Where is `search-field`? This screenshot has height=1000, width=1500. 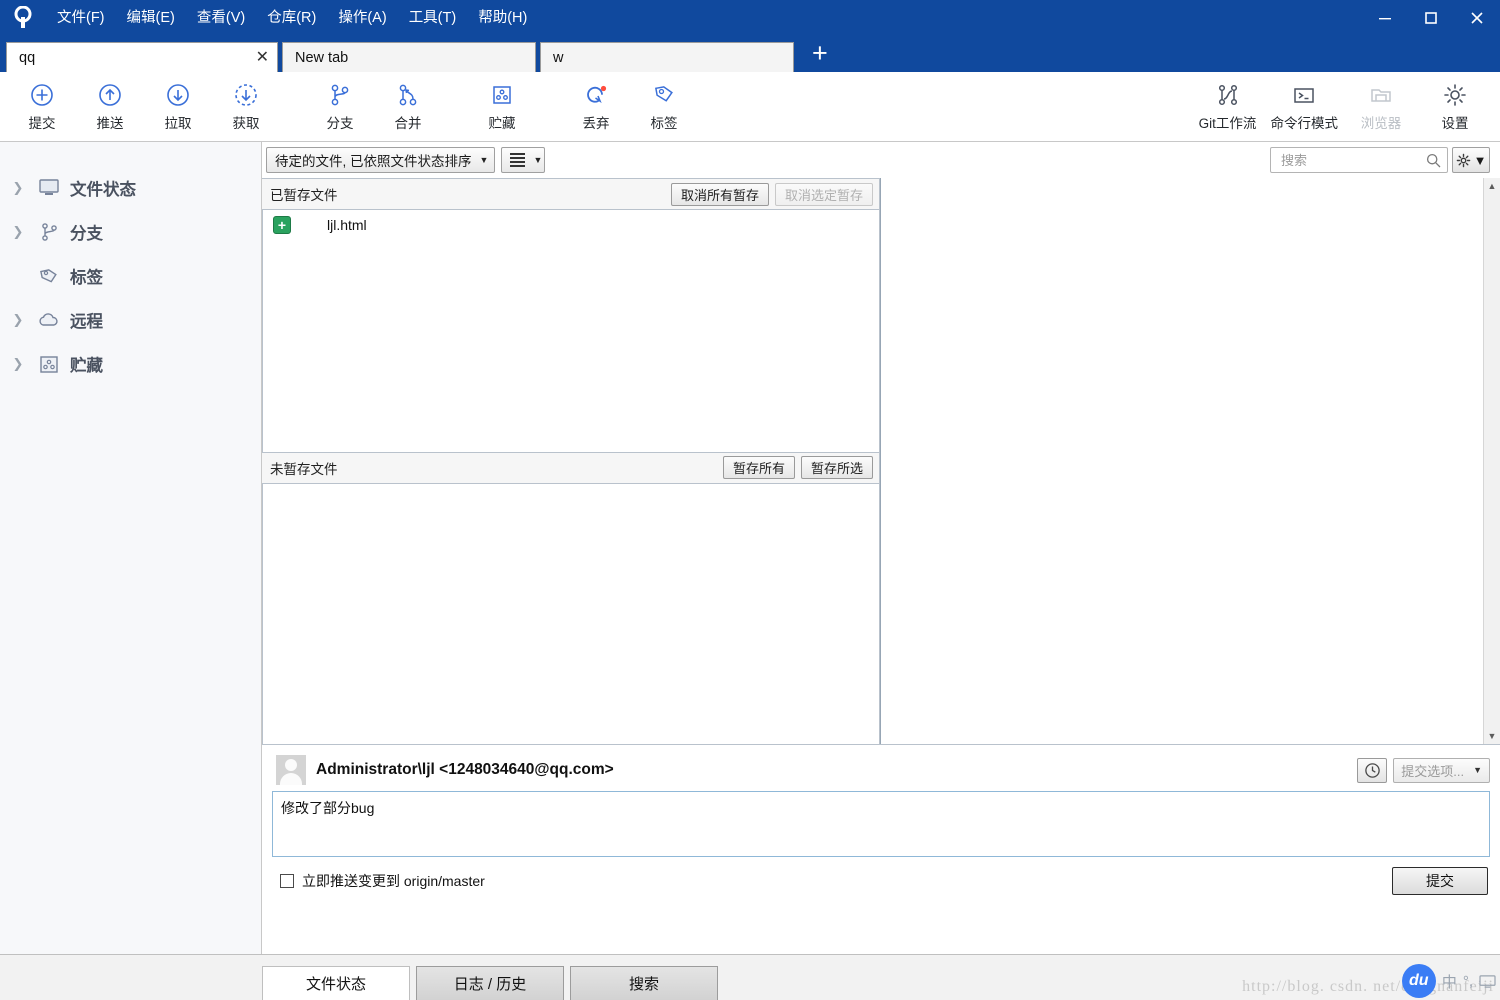
search-field is located at coordinates (1359, 160).